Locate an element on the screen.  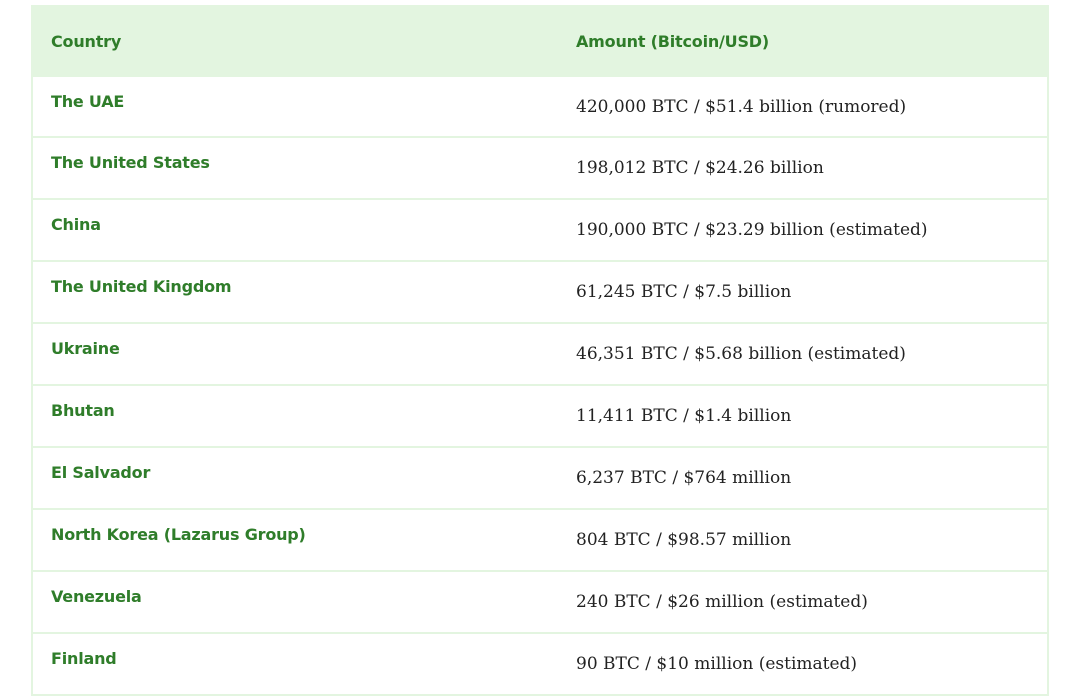
country-cell: Ukraine is located at coordinates (85, 348).